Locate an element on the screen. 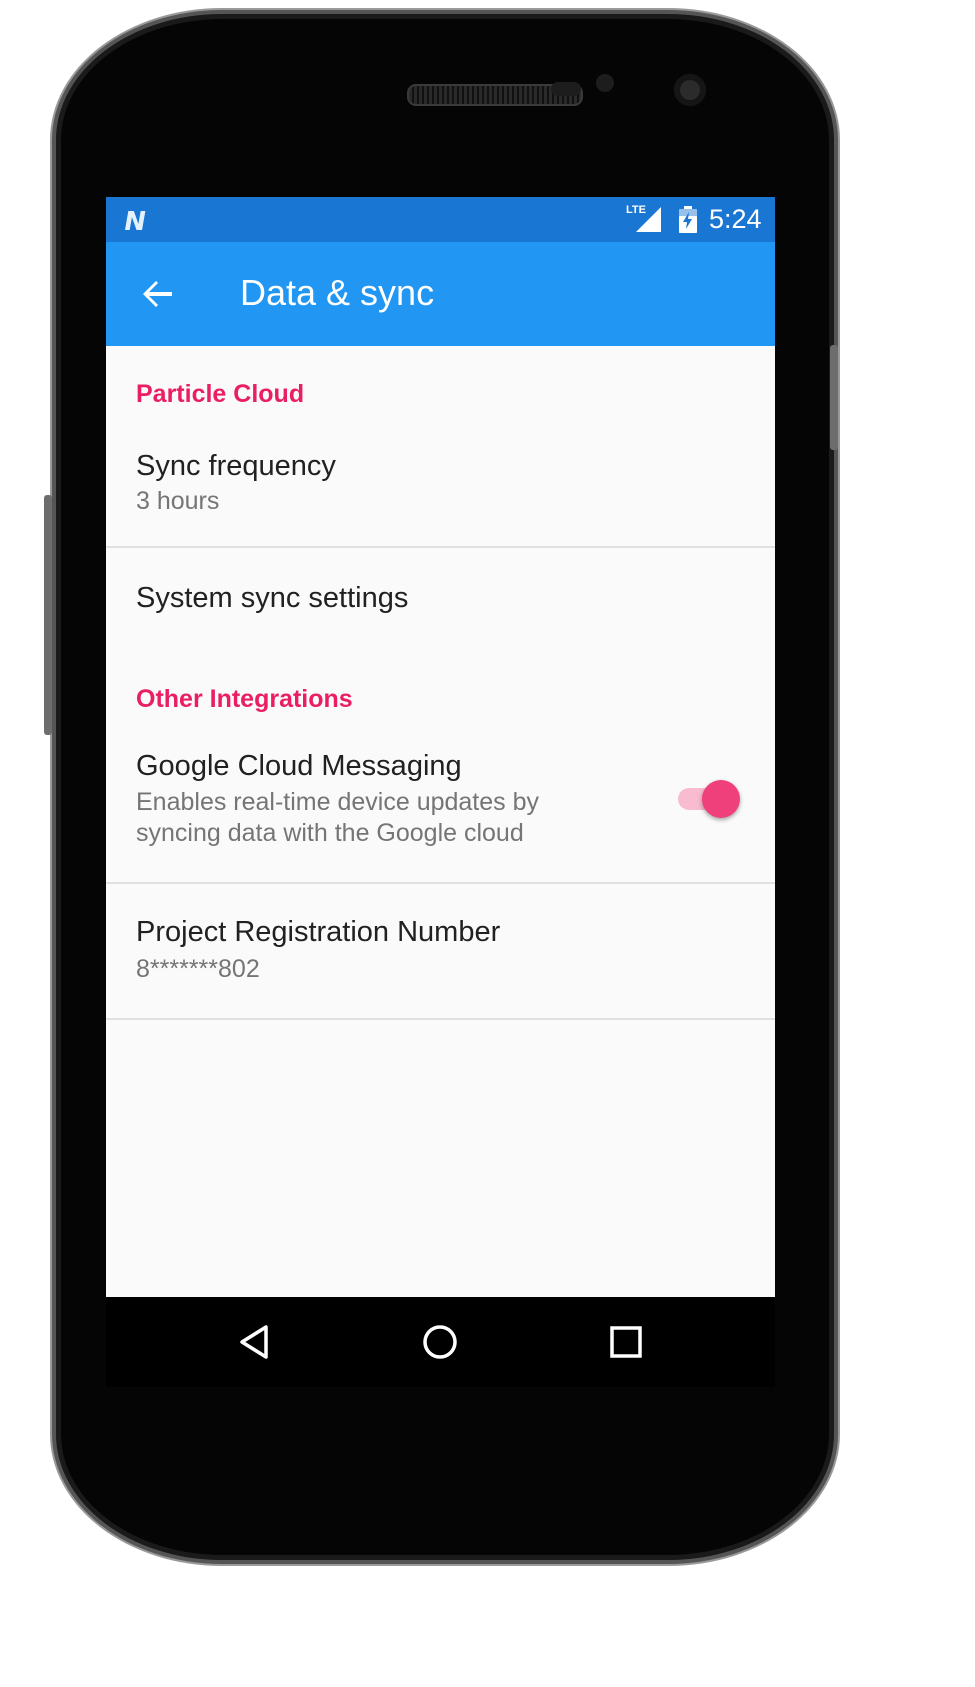 Image resolution: width=975 pixels, height=1687 pixels. switch-thumb is located at coordinates (721, 799).